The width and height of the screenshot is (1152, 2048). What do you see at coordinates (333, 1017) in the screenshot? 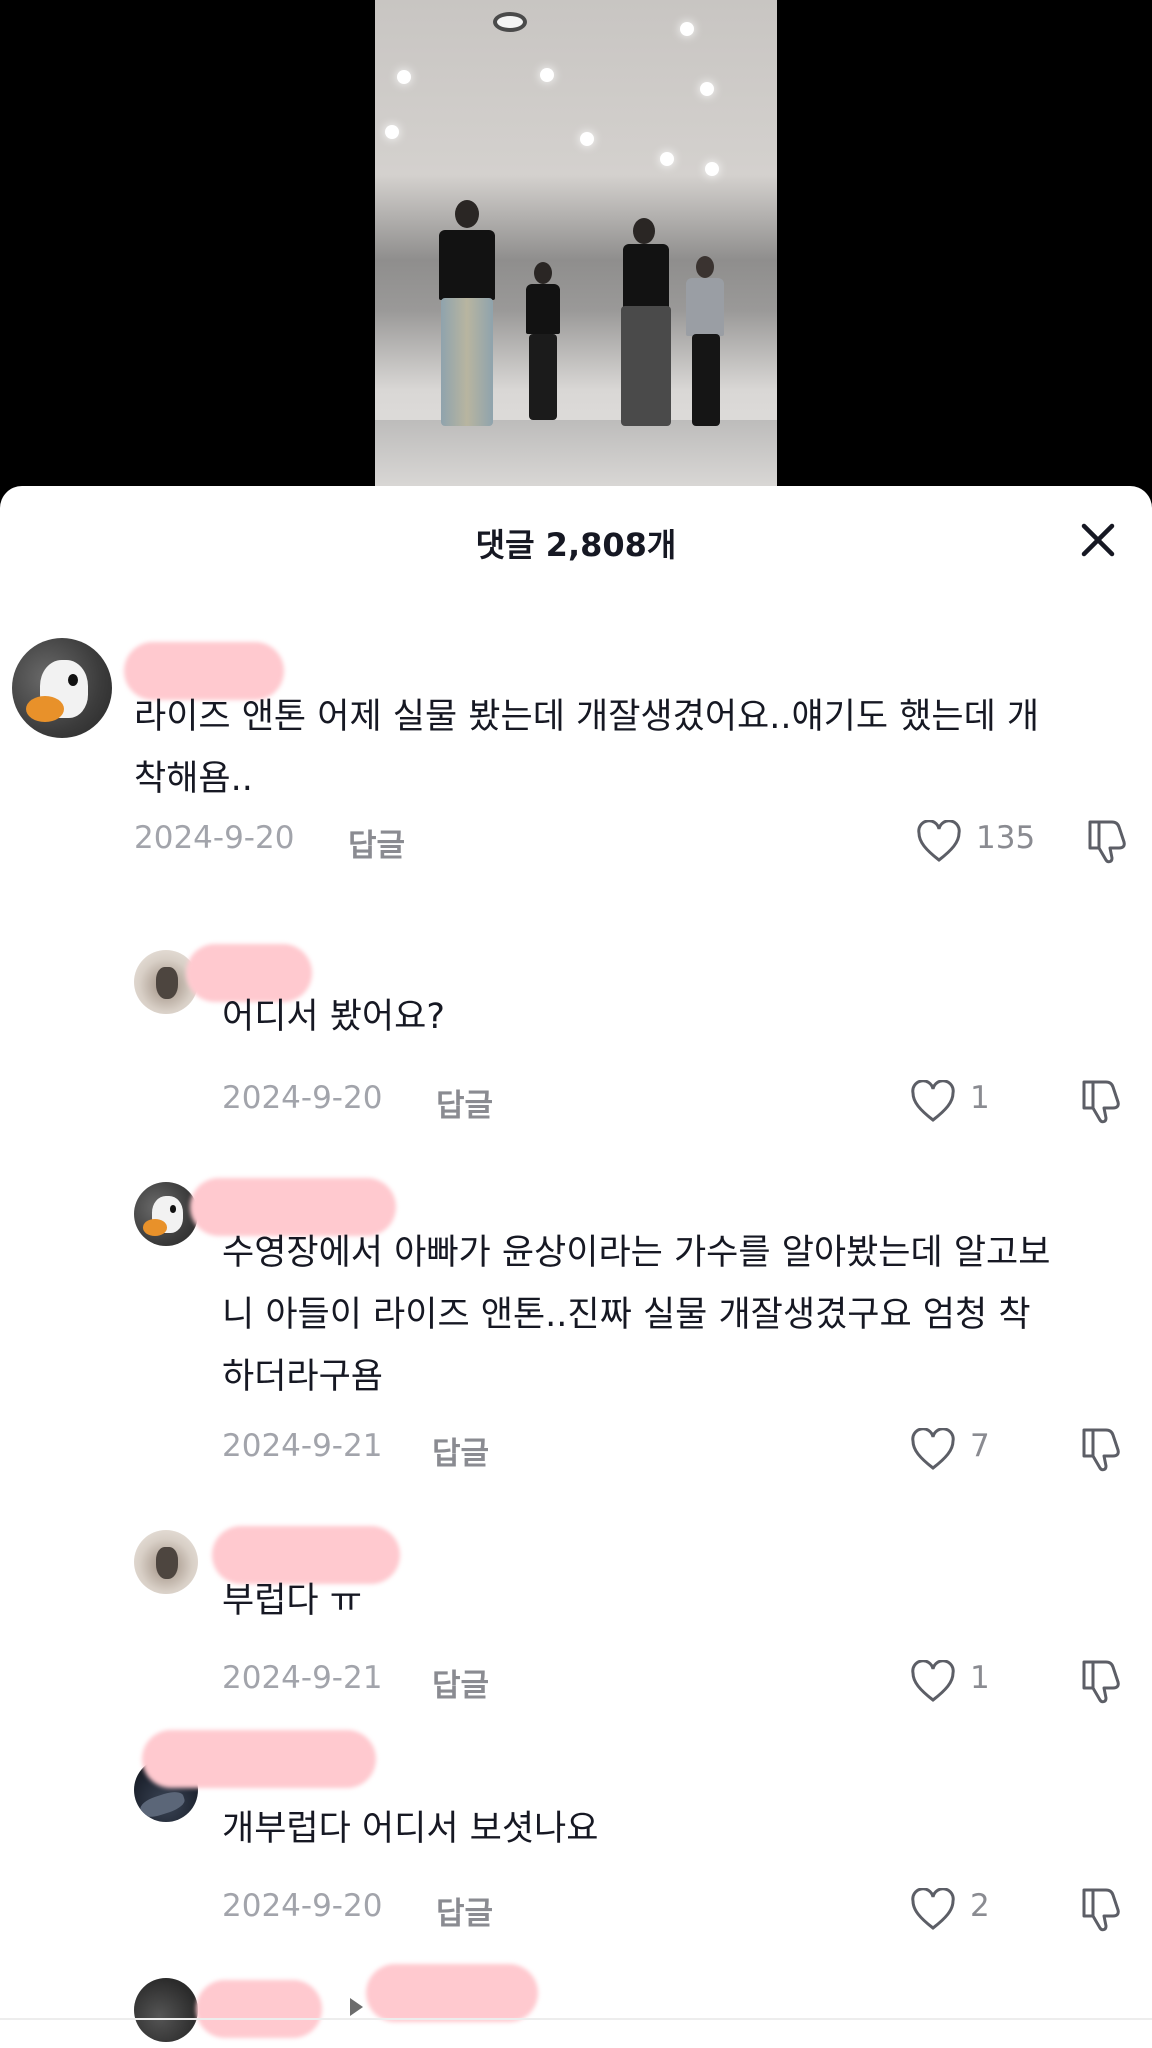
I see `comment-text: 어디서 봤어요?` at bounding box center [333, 1017].